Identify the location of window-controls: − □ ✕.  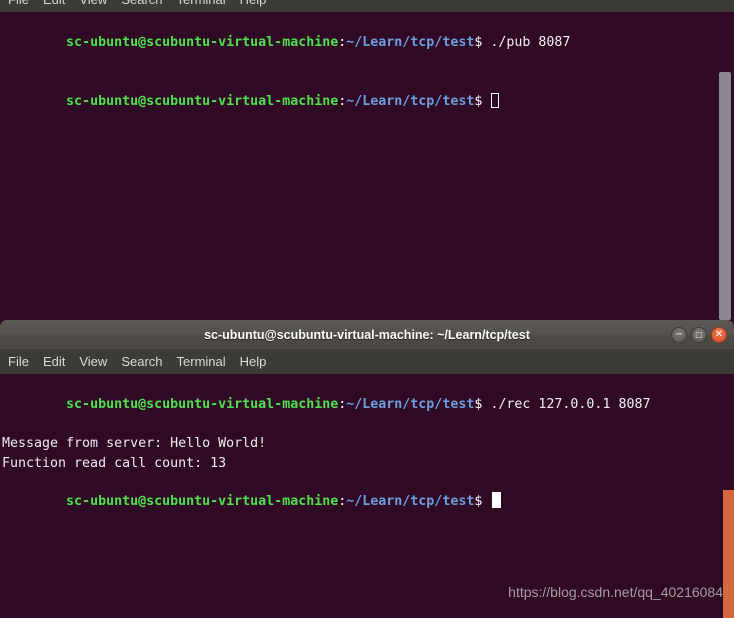
(699, 334).